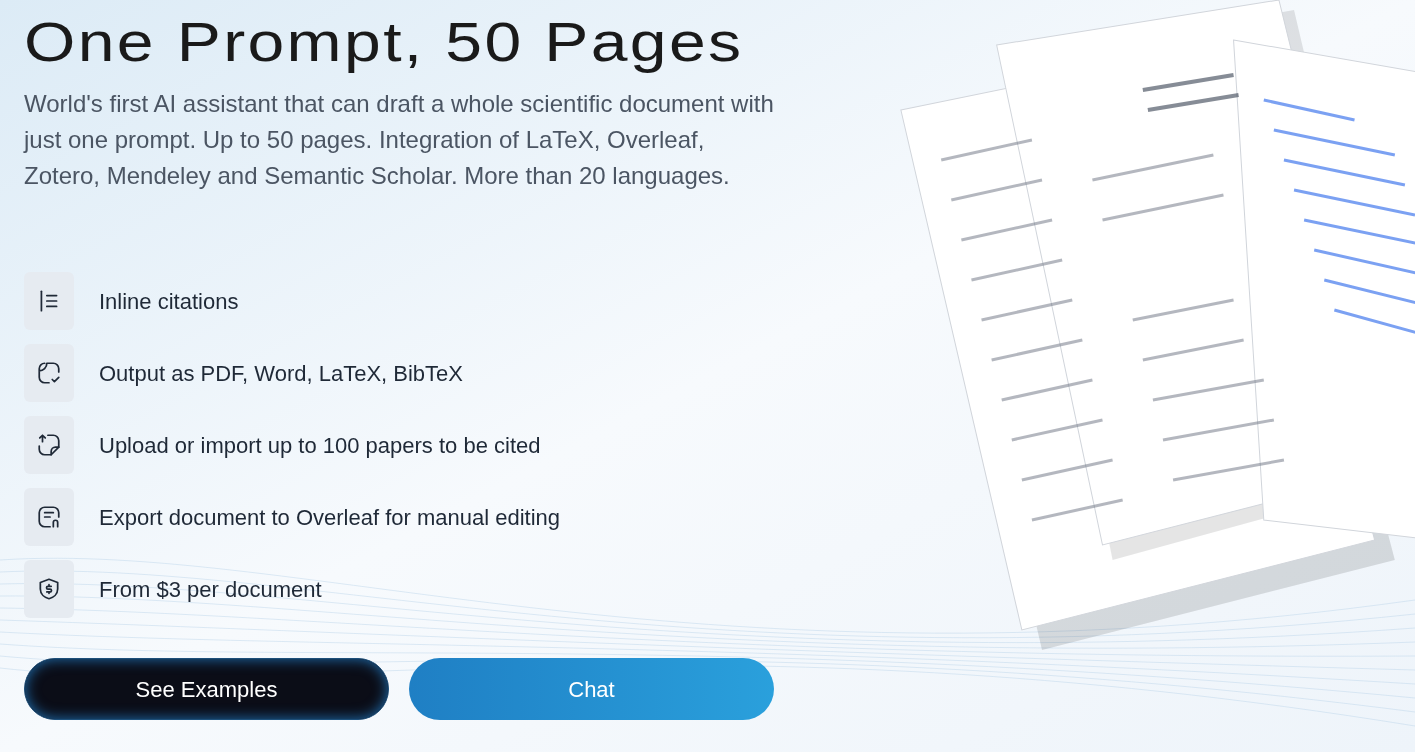 The height and width of the screenshot is (752, 1415). I want to click on see-examples-button: See Examples, so click(206, 689).